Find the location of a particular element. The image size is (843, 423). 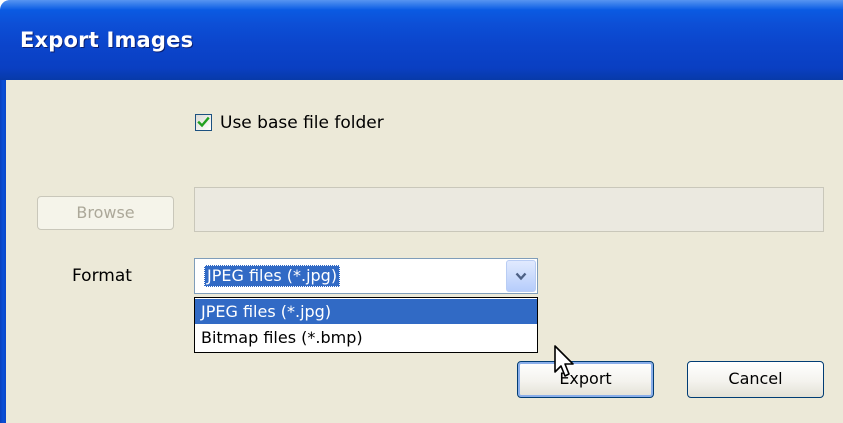

folder-path-field is located at coordinates (509, 209).